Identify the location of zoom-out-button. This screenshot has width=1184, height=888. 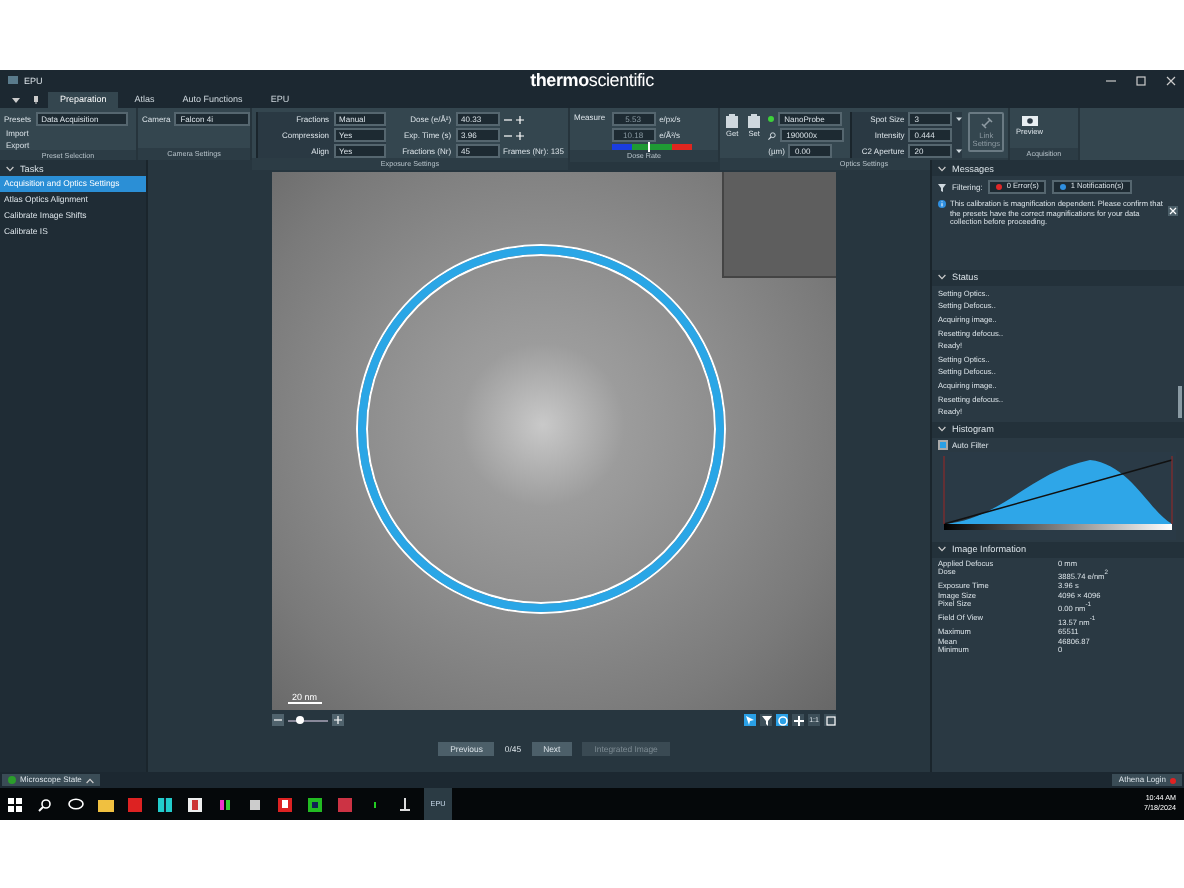
(278, 720).